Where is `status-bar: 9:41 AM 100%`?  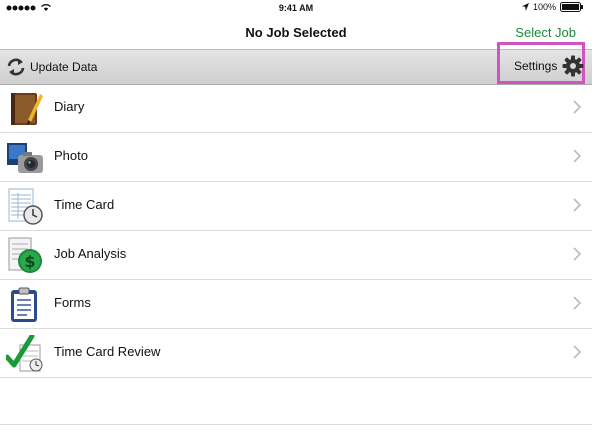
status-bar: 9:41 AM 100% is located at coordinates (296, 9).